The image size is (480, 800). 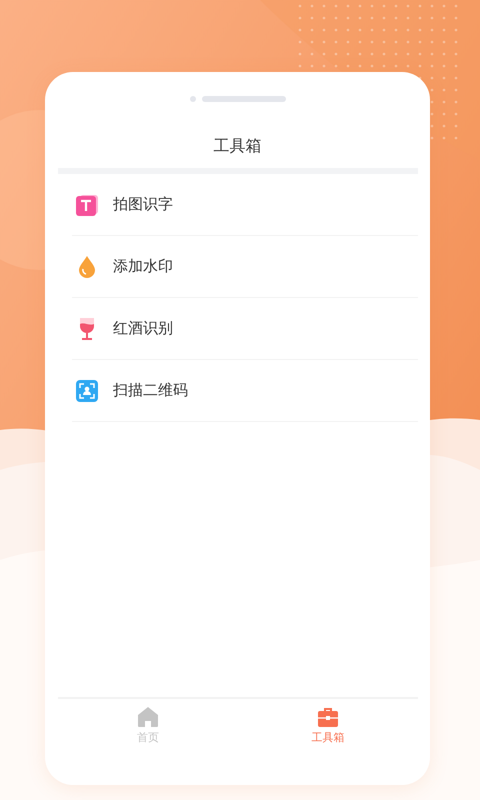 I want to click on tool-label: 扫描二维码, so click(x=150, y=390).